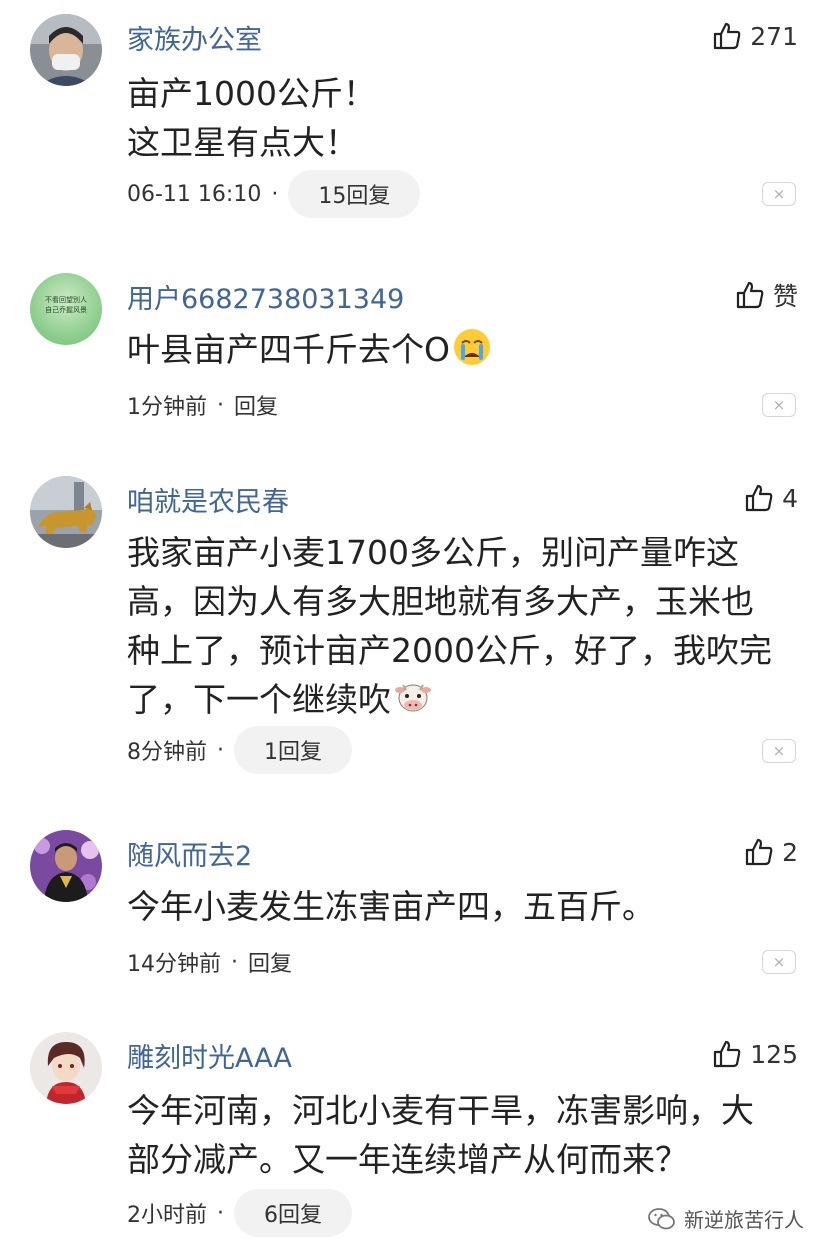 This screenshot has width=828, height=1253. I want to click on username: 随风而去2, so click(189, 853).